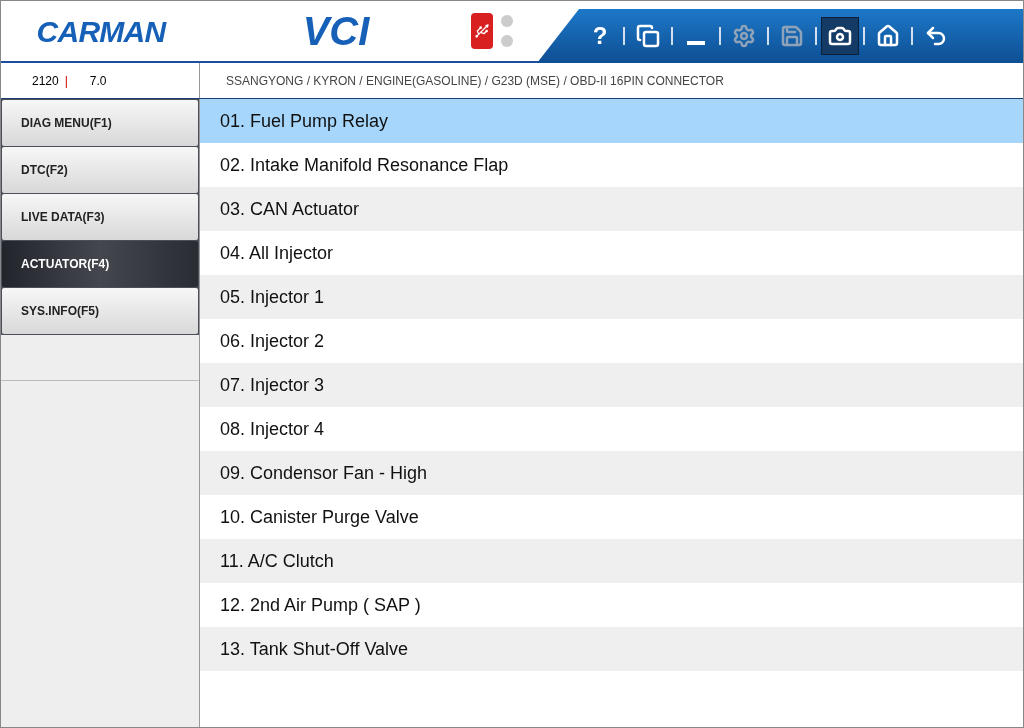 The width and height of the screenshot is (1024, 728). Describe the element at coordinates (100, 264) in the screenshot. I see `sidebar-menu-button: ACTUATOR(F4)` at that location.